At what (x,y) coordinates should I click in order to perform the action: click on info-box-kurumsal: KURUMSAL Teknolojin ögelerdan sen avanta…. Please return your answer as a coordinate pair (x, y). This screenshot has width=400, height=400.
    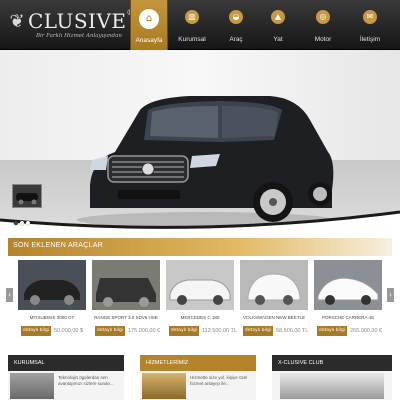
    Looking at the image, I should click on (66, 377).